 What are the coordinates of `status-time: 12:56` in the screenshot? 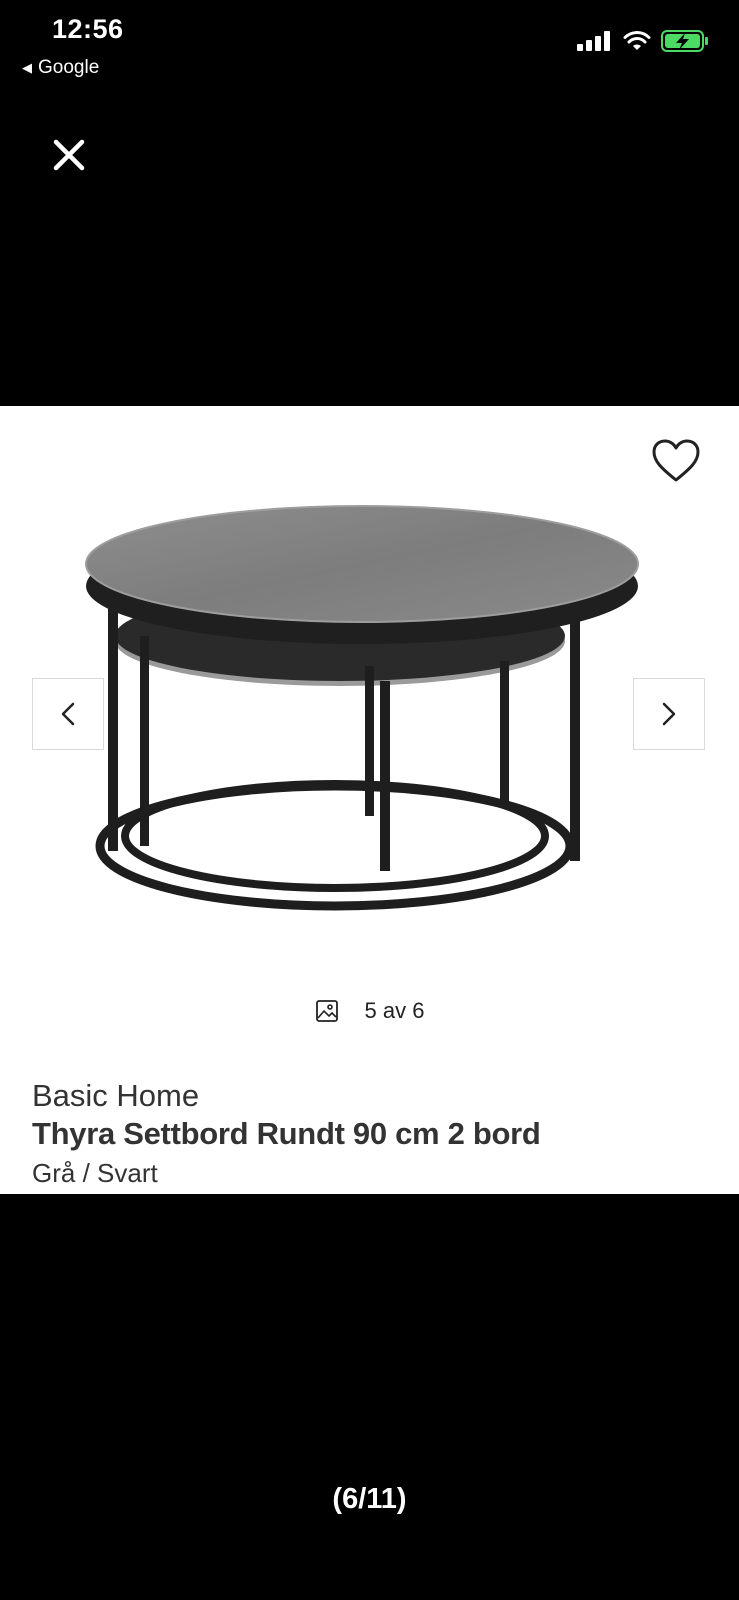 It's located at (88, 29).